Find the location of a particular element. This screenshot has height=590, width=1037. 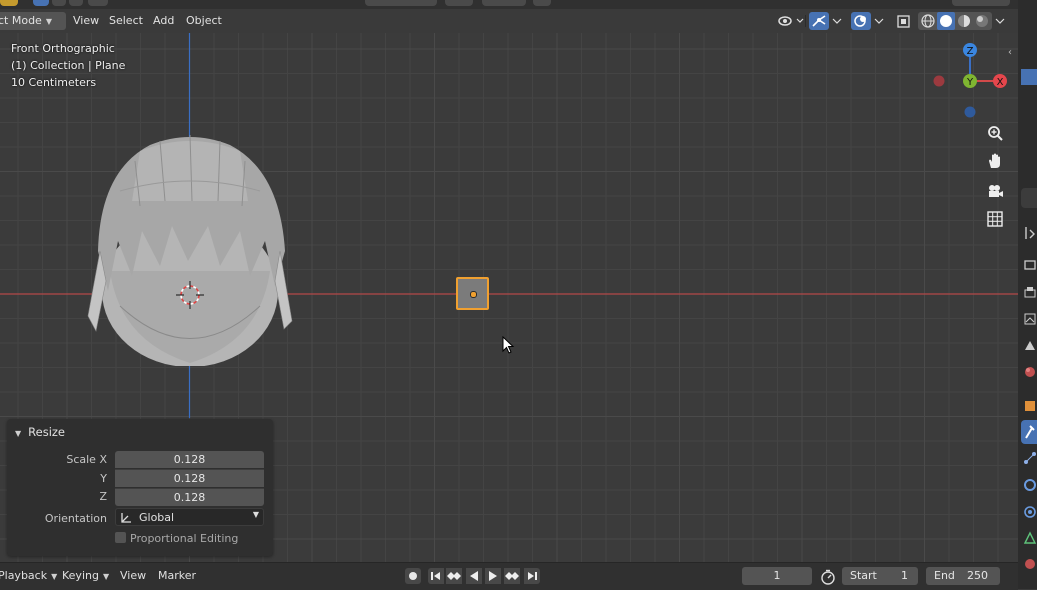

shading-material-icon is located at coordinates (964, 21).